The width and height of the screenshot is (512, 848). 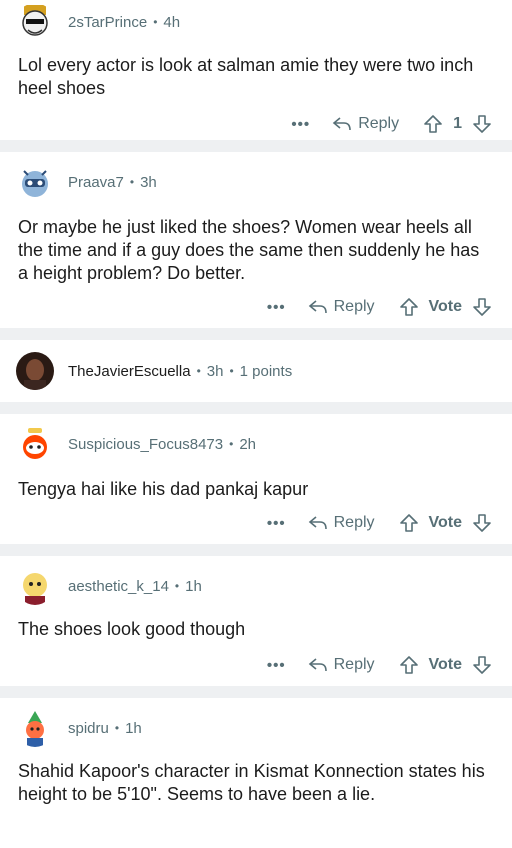 What do you see at coordinates (145, 444) in the screenshot?
I see `username: Suspicious_Focus8473` at bounding box center [145, 444].